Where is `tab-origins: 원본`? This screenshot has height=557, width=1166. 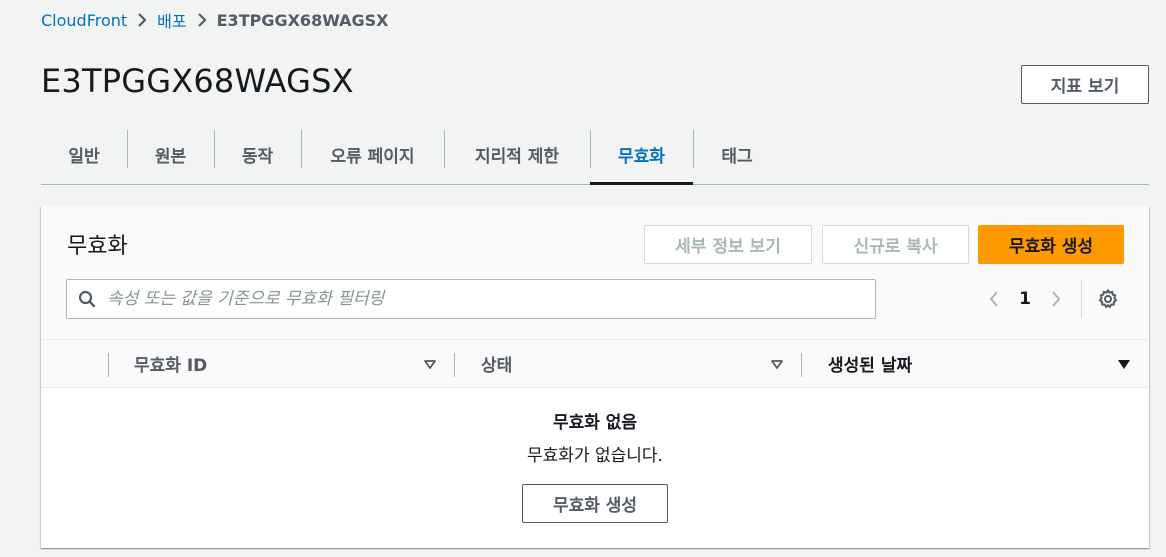 tab-origins: 원본 is located at coordinates (170, 154).